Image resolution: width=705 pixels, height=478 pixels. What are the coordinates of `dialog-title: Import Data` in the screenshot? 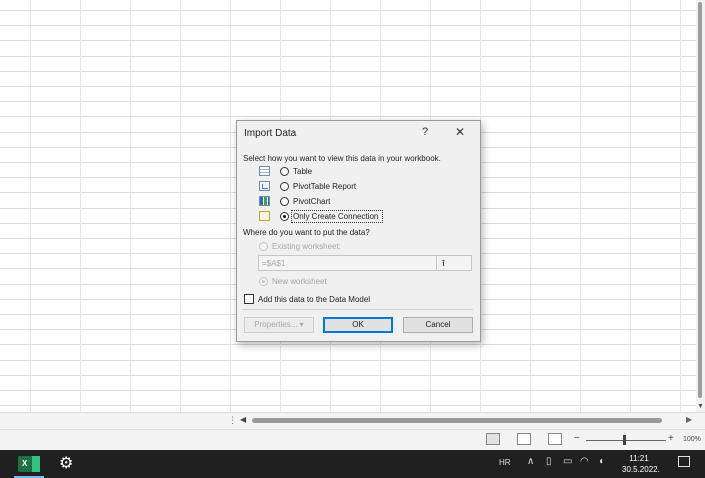 It's located at (270, 133).